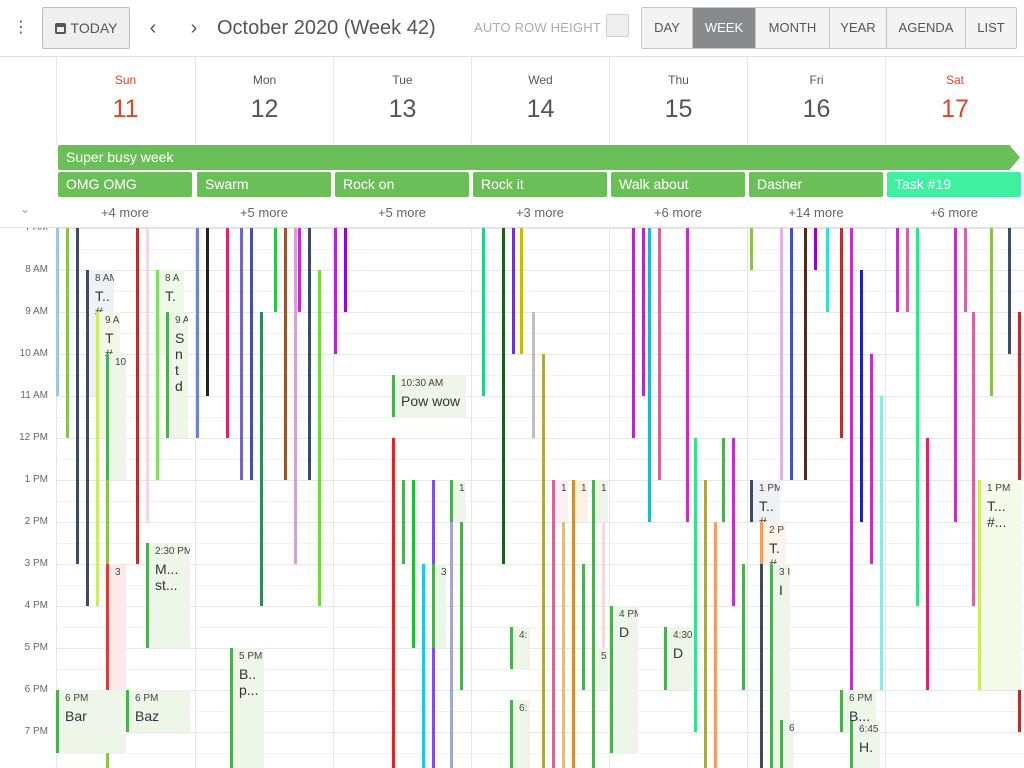  I want to click on all-day-event: OMG OMG, so click(125, 184).